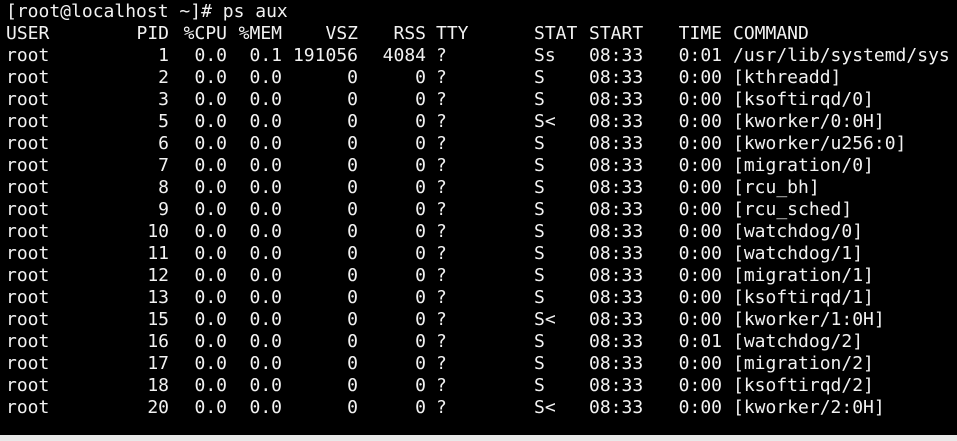 The image size is (957, 441). Describe the element at coordinates (771, 33) in the screenshot. I see `header-command: COMMAND` at that location.